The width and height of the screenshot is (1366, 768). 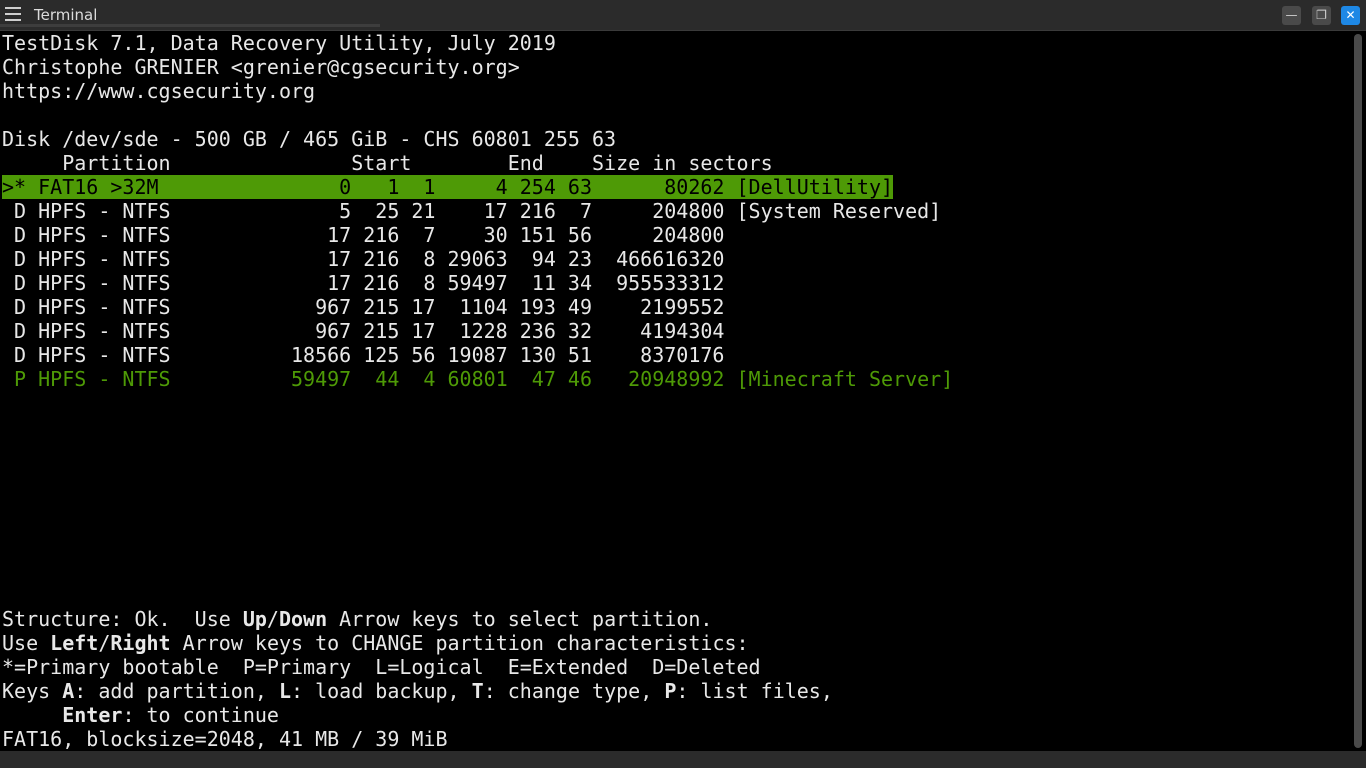 I want to click on status-line: FAT16, blocksize=2048, 41 MB / 39 MiB, so click(x=225, y=739).